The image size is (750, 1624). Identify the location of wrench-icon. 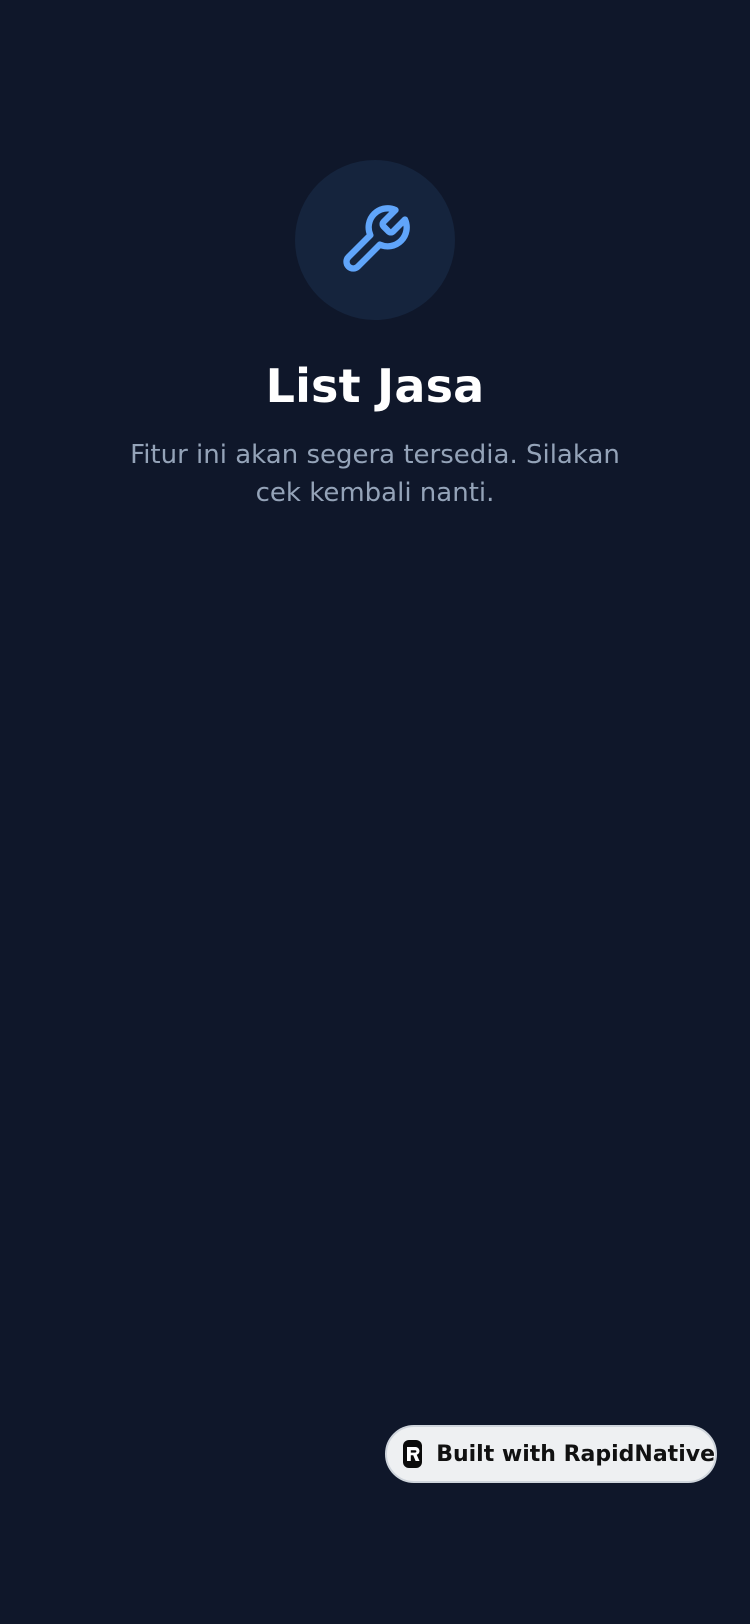
(376, 238).